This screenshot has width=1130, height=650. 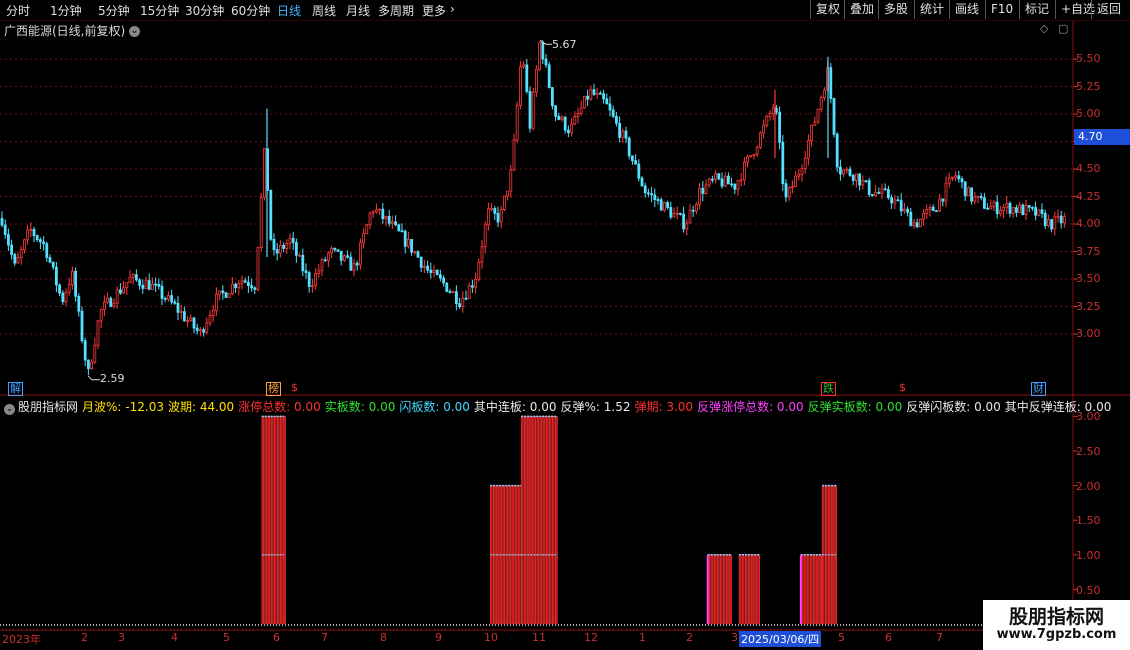 I want to click on statistics-button: 统计, so click(x=931, y=9).